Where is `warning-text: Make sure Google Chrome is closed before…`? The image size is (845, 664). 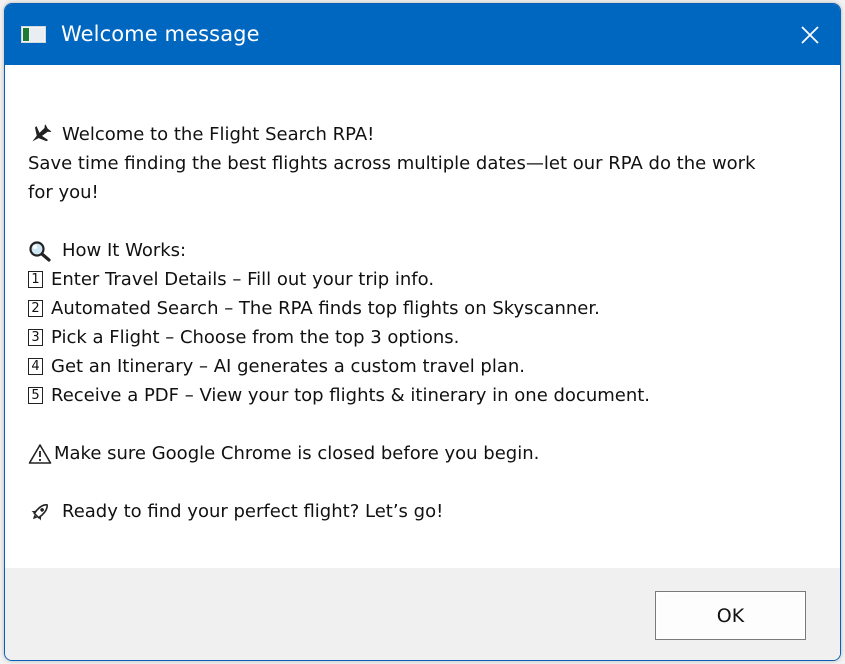 warning-text: Make sure Google Chrome is closed before… is located at coordinates (297, 453).